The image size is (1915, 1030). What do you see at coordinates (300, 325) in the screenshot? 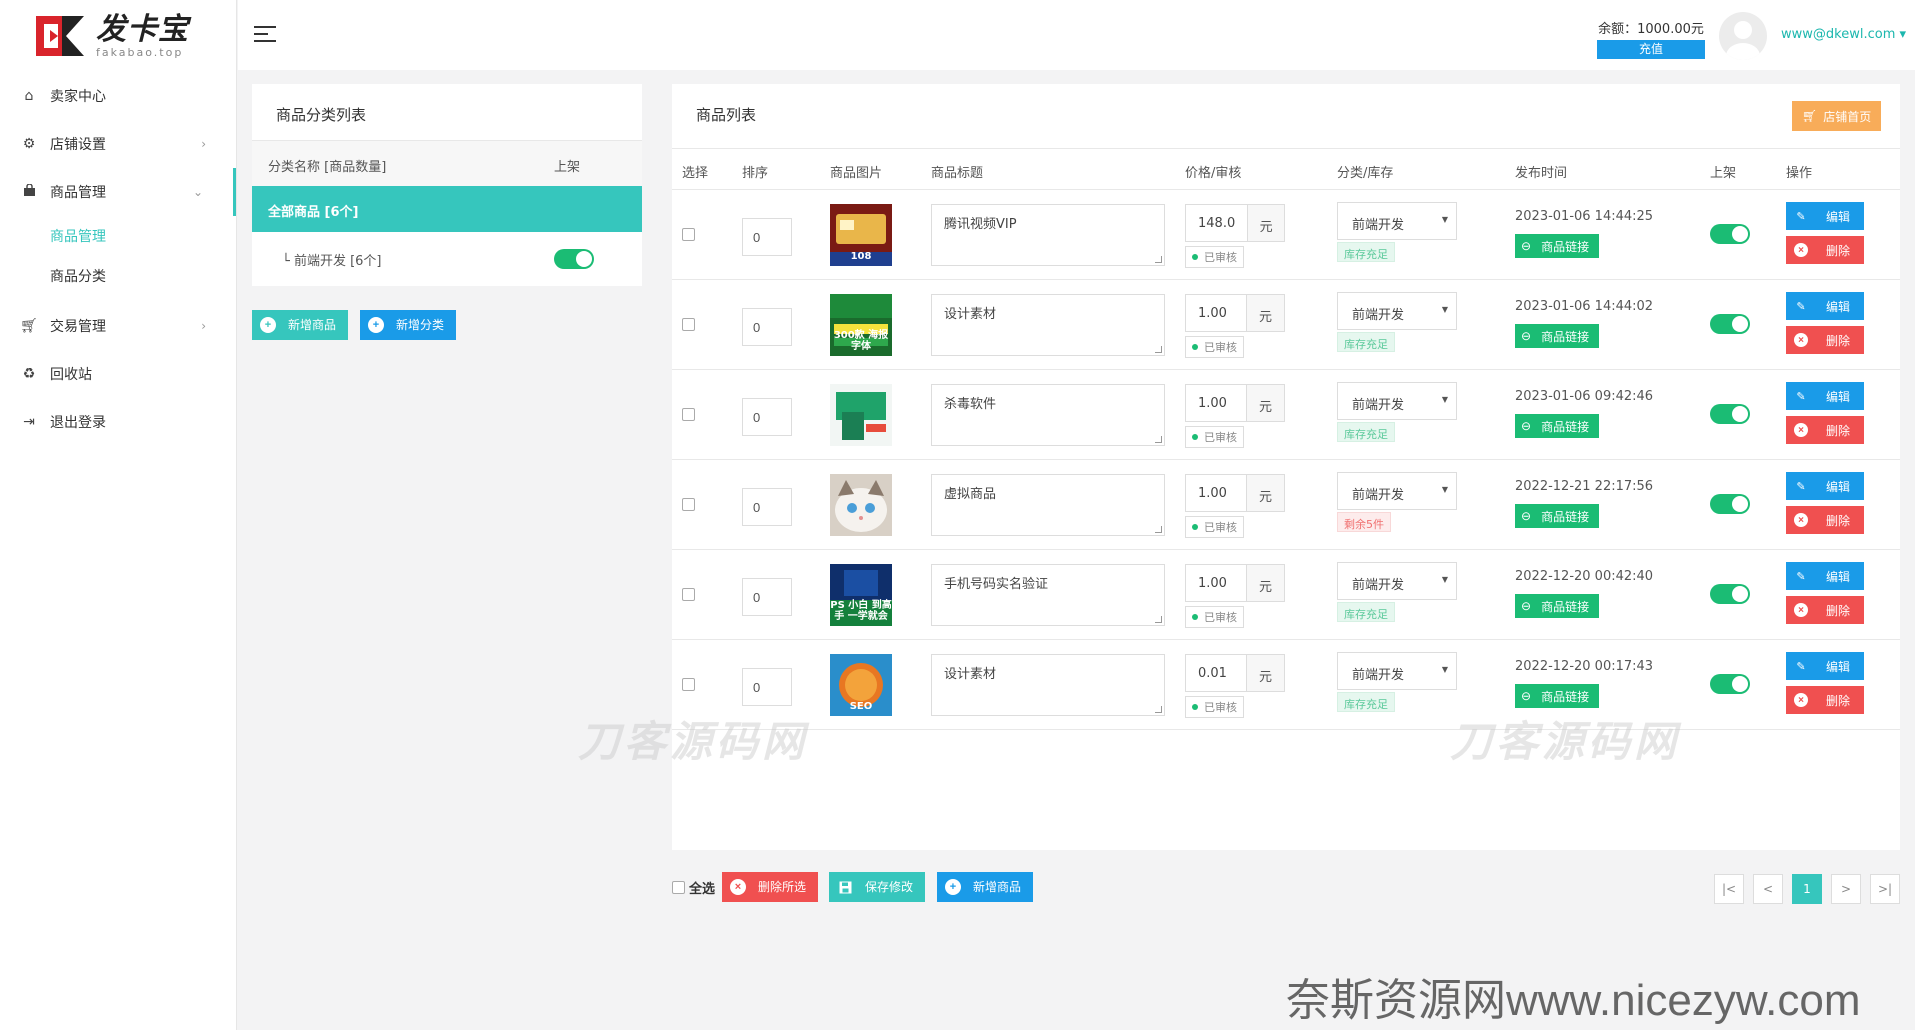
I see `add-product-button-left: + 新增商品` at bounding box center [300, 325].